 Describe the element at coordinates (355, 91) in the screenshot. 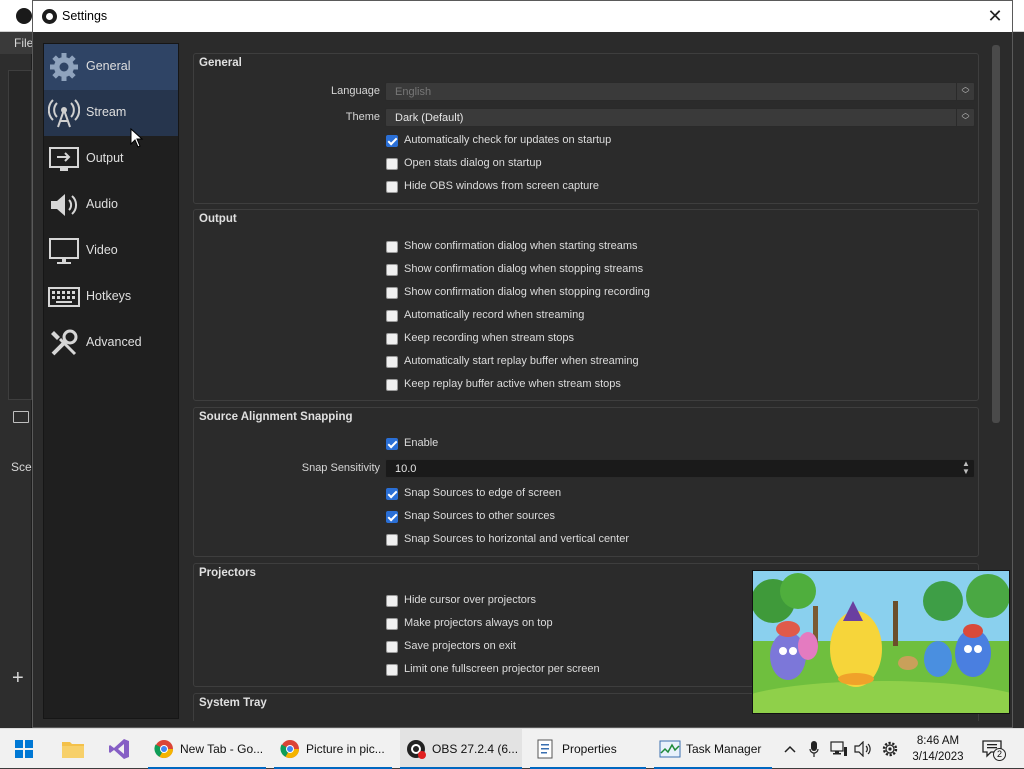

I see `language-label: Language` at that location.